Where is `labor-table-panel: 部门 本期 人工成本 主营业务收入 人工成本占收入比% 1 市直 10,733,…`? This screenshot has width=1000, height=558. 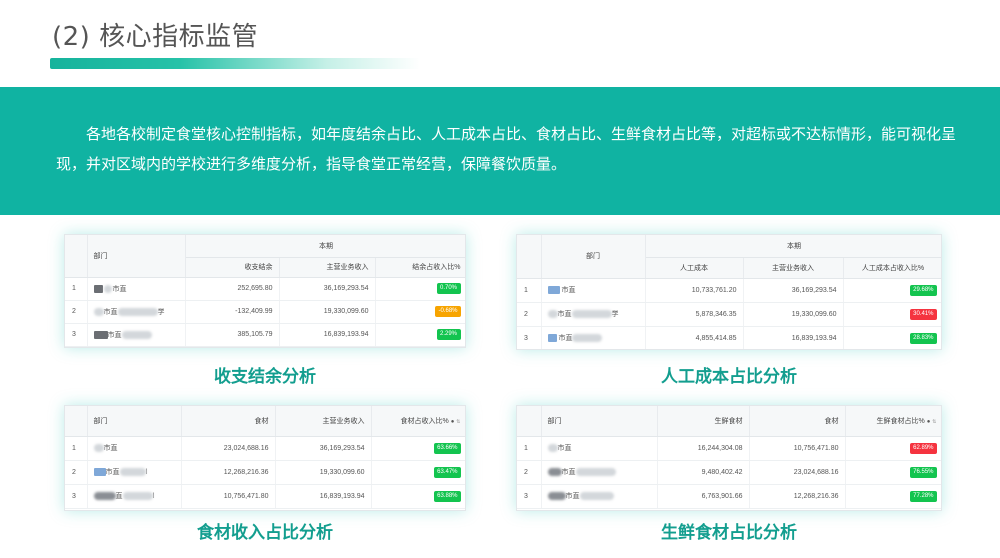
labor-table-panel: 部门 本期 人工成本 主营业务收入 人工成本占收入比% 1 市直 10,733,… is located at coordinates (729, 292).